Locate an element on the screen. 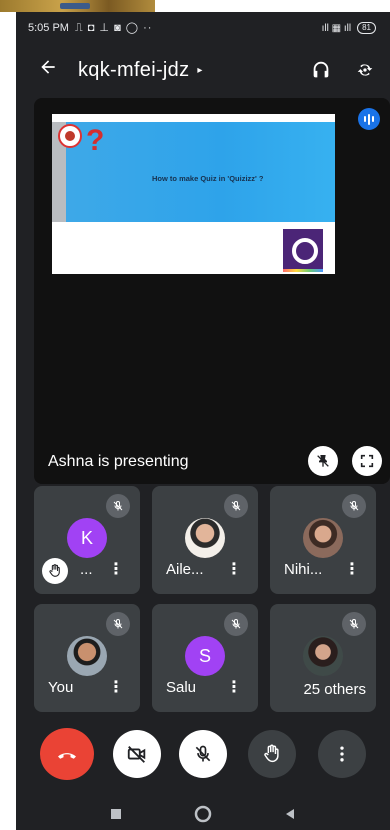 The width and height of the screenshot is (390, 830). participant-tile: Nihi... ⋮ is located at coordinates (323, 540).